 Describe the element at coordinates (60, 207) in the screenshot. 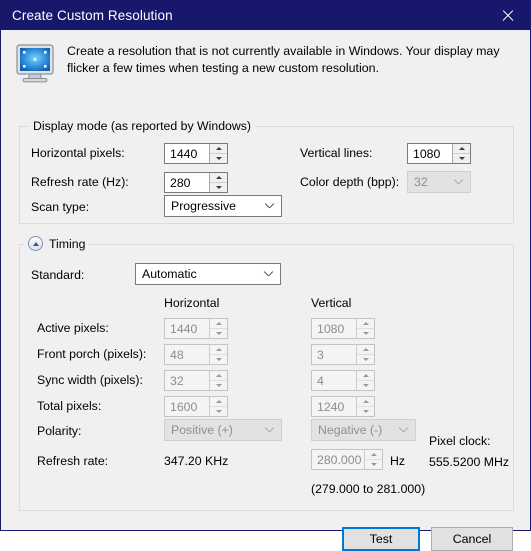

I see `scan-type-label: Scan type:` at that location.